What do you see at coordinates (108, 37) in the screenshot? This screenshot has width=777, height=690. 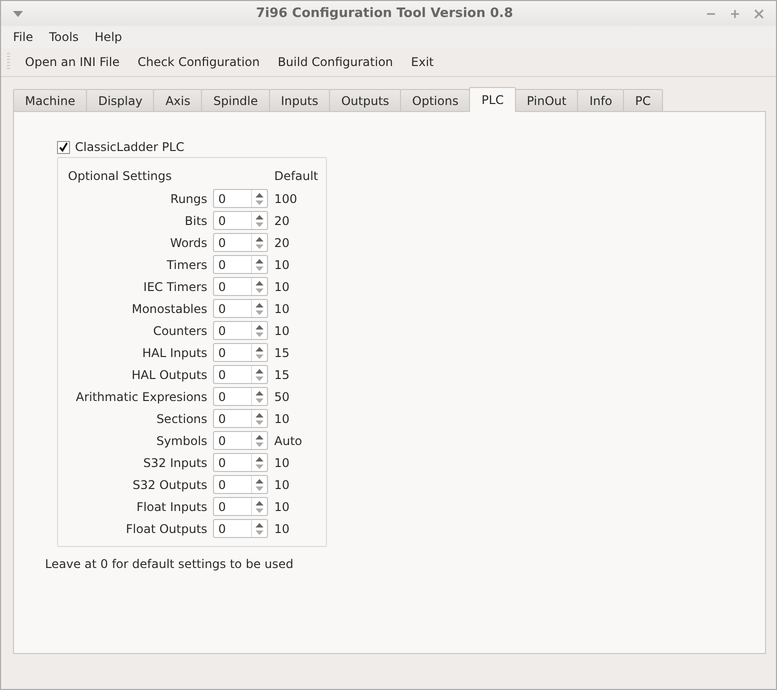 I see `menu-item: Help` at bounding box center [108, 37].